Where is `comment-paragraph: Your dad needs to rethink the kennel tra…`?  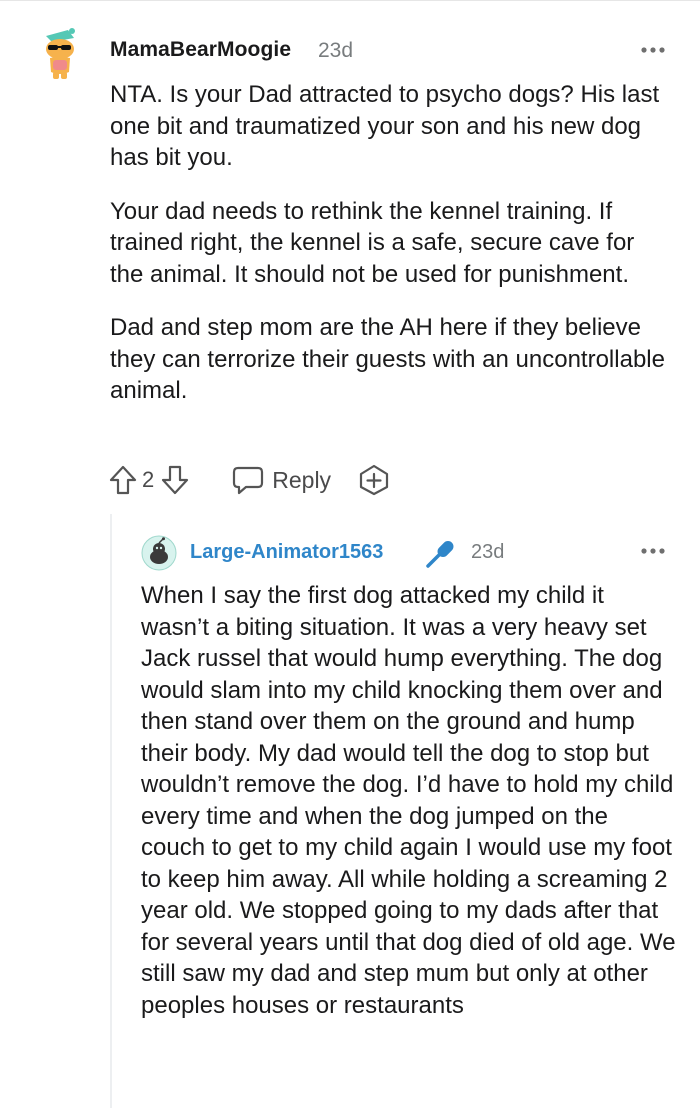 comment-paragraph: Your dad needs to rethink the kennel tra… is located at coordinates (372, 242).